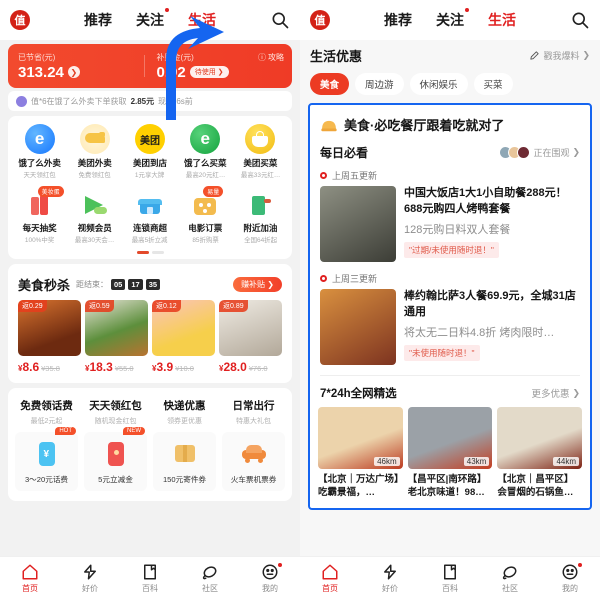  I want to click on benefit-tile-phone-credit: HOT ¥ 3～20元话费, so click(46, 458).